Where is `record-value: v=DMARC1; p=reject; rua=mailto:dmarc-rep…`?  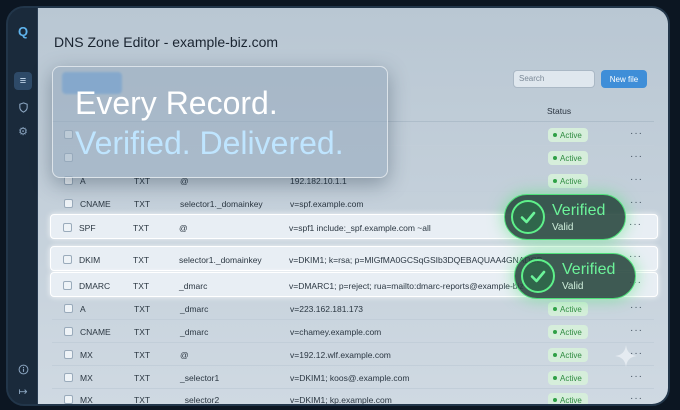
record-value: v=DMARC1; p=reject; rua=mailto:dmarc-rep… is located at coordinates (406, 286).